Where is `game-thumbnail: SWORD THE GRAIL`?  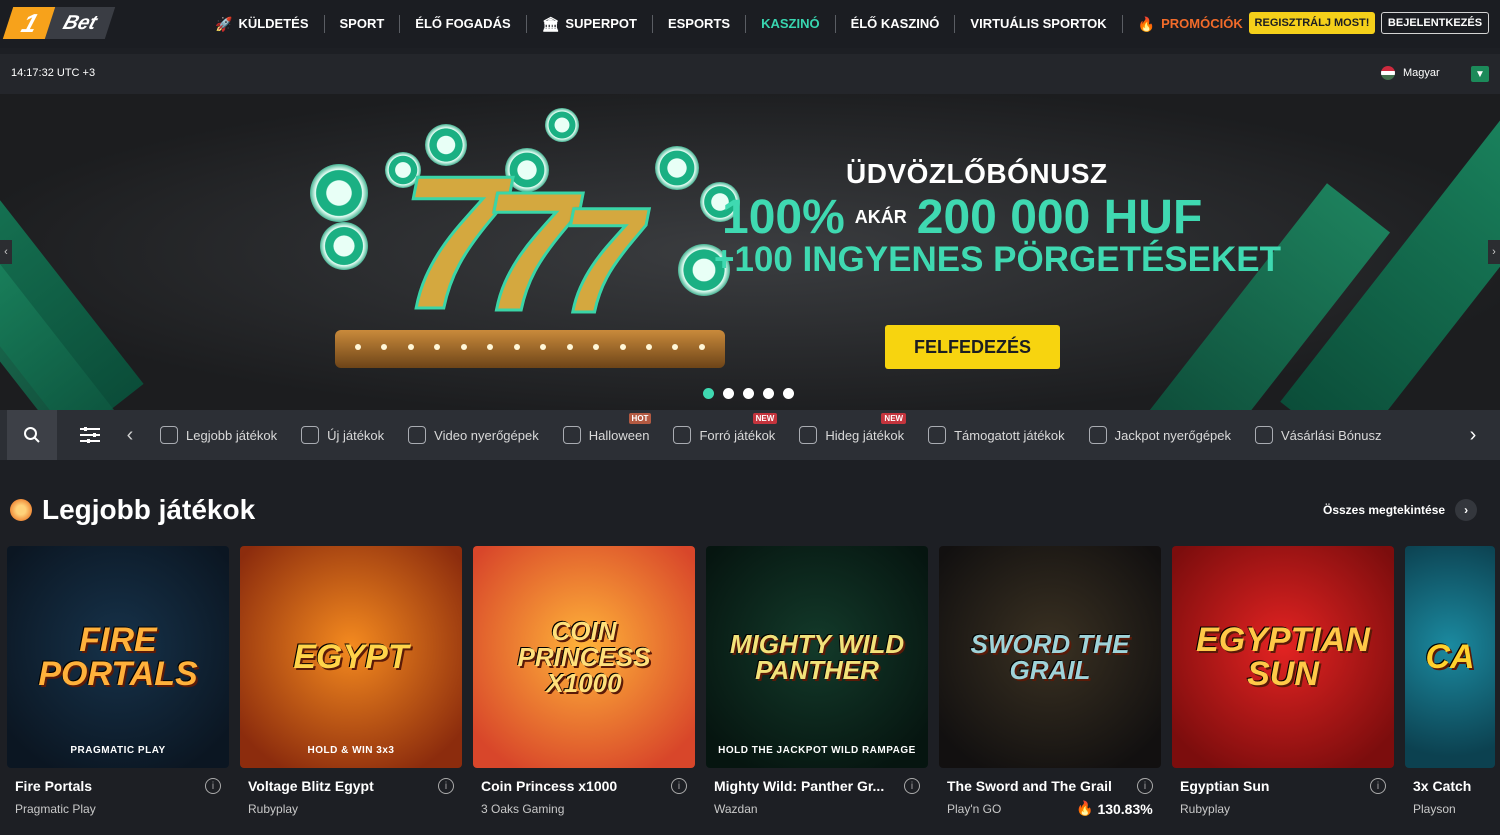
game-thumbnail: SWORD THE GRAIL is located at coordinates (1050, 657).